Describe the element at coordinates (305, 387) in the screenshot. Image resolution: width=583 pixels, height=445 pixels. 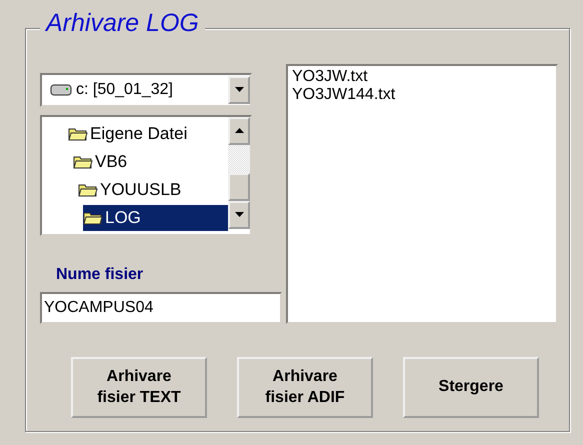
I see `action-button: Arhivare fisier ADIF` at that location.